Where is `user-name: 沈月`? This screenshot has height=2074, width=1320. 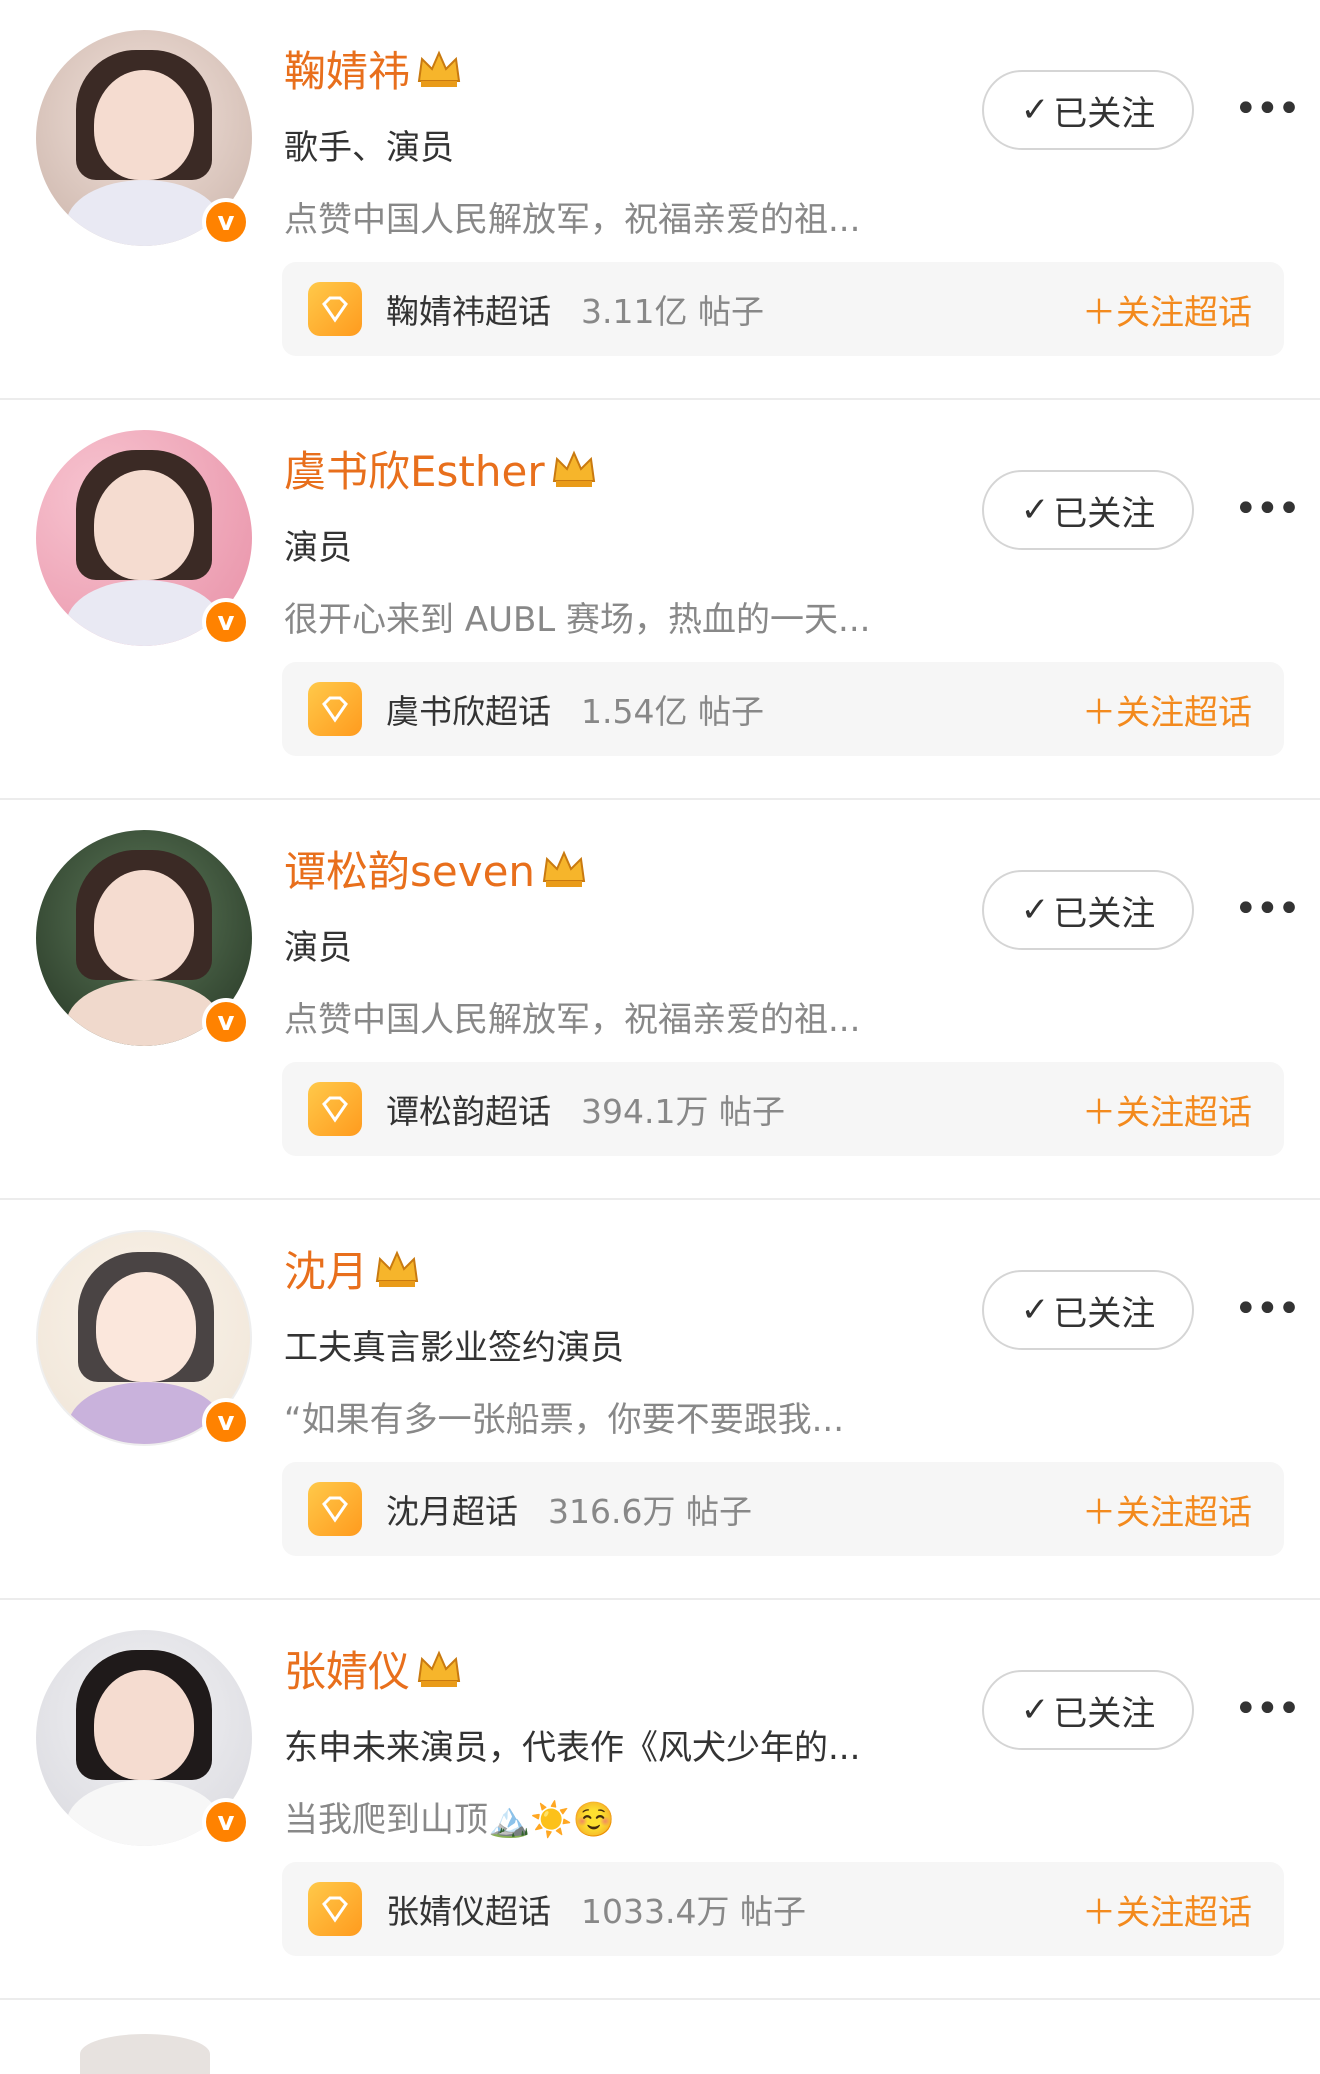 user-name: 沈月 is located at coordinates (353, 1268).